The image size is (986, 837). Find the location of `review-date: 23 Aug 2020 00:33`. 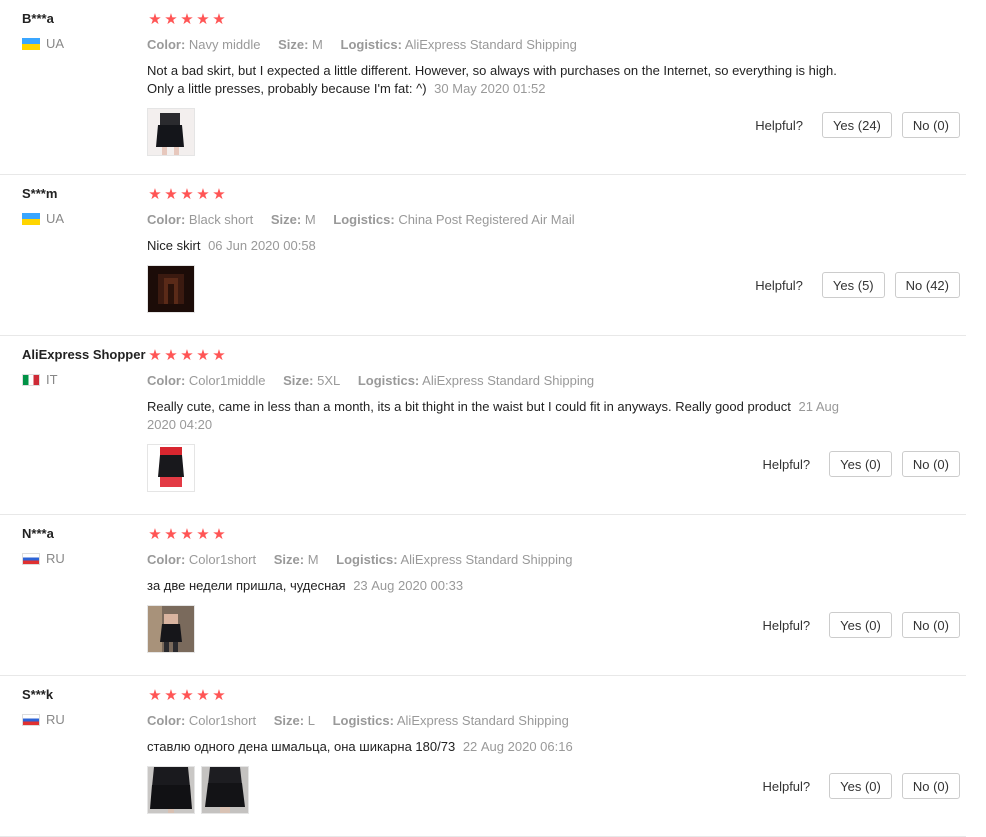

review-date: 23 Aug 2020 00:33 is located at coordinates (408, 585).